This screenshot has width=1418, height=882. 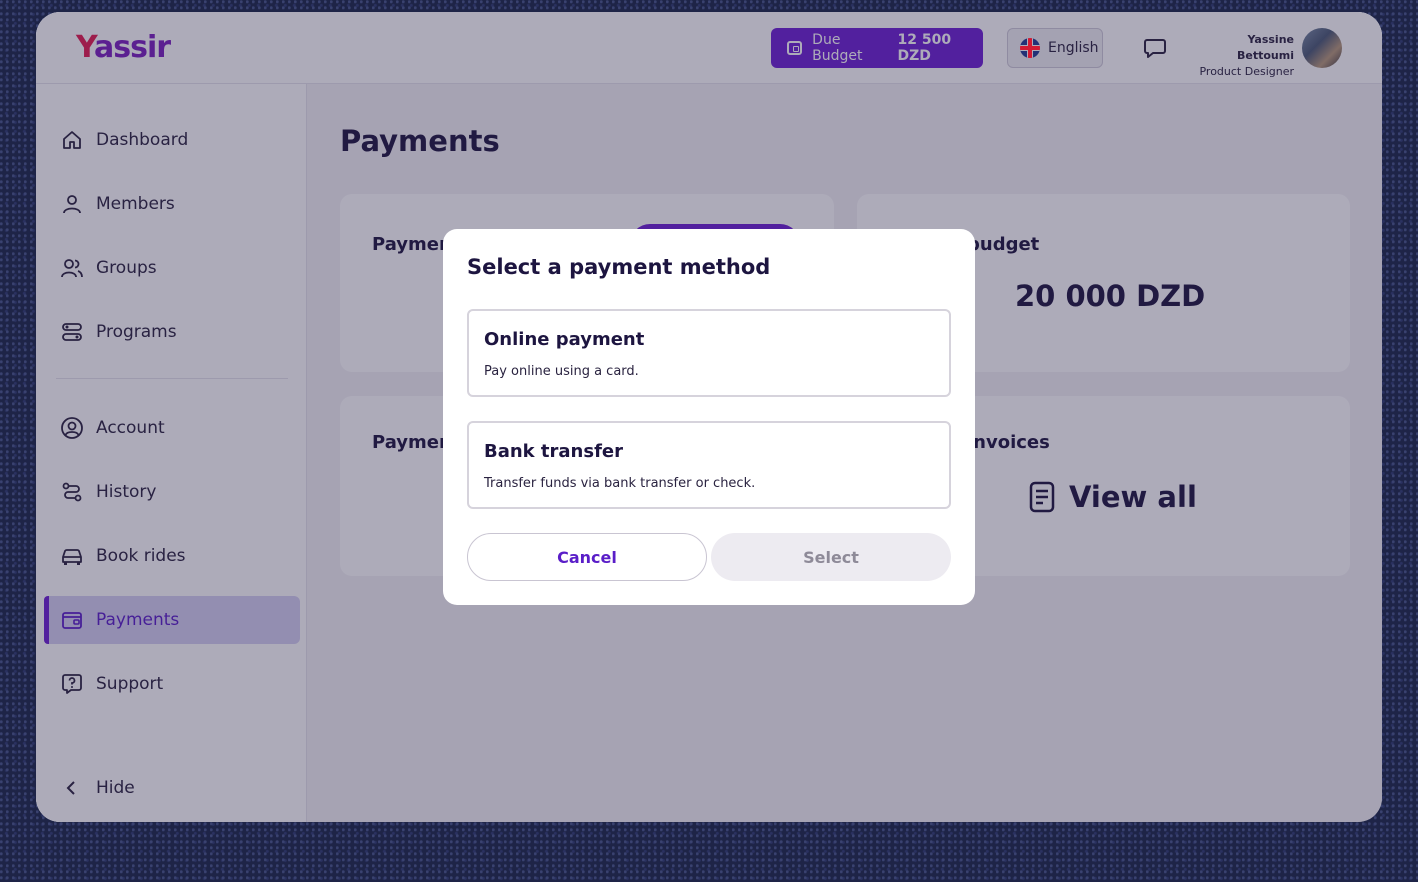 I want to click on option-title: Bank transfer, so click(x=553, y=451).